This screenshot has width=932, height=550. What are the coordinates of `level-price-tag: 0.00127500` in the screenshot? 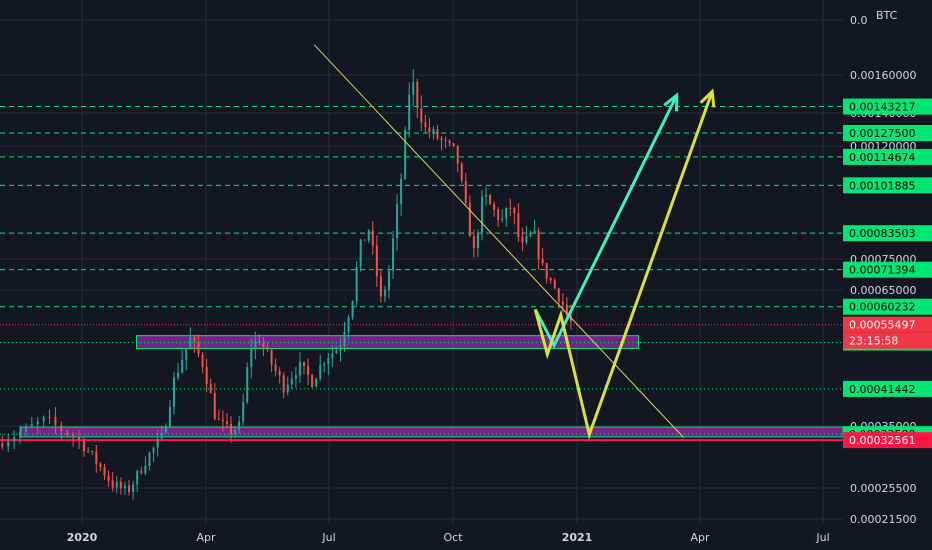 It's located at (882, 133).